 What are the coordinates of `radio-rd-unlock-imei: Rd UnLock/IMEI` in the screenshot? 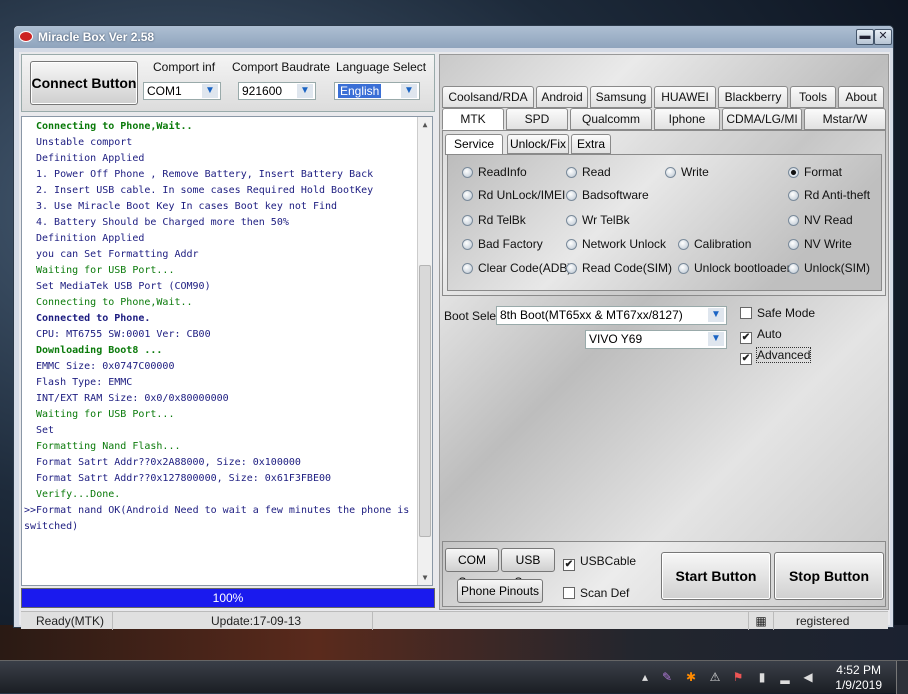 It's located at (513, 195).